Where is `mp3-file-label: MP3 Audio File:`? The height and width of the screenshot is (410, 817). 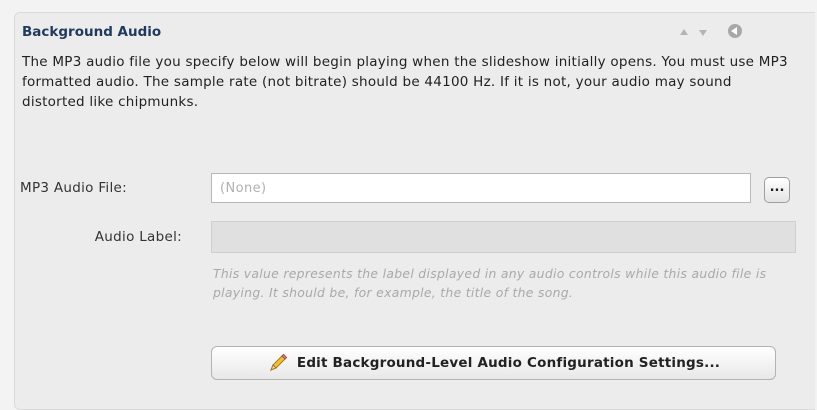 mp3-file-label: MP3 Audio File: is located at coordinates (73, 188).